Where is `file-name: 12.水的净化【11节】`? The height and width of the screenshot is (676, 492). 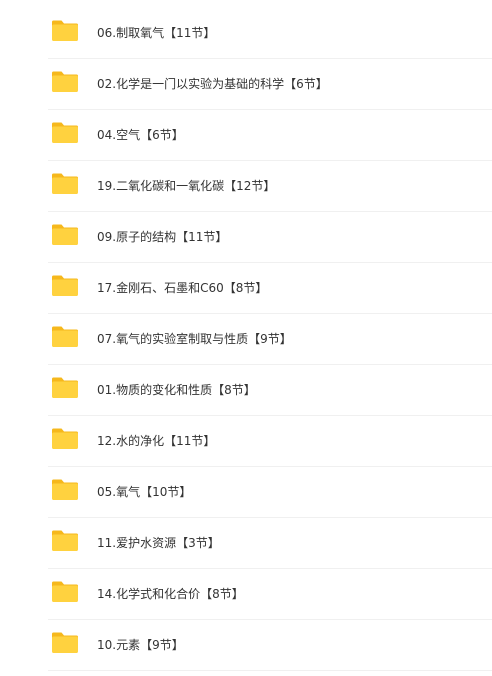
file-name: 12.水的净化【11节】 is located at coordinates (156, 441).